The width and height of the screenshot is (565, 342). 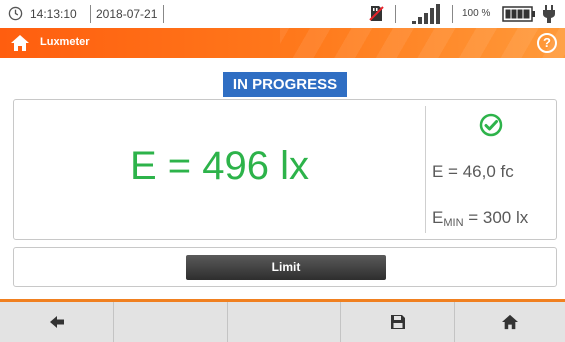 What do you see at coordinates (426, 14) in the screenshot?
I see `signal-icon` at bounding box center [426, 14].